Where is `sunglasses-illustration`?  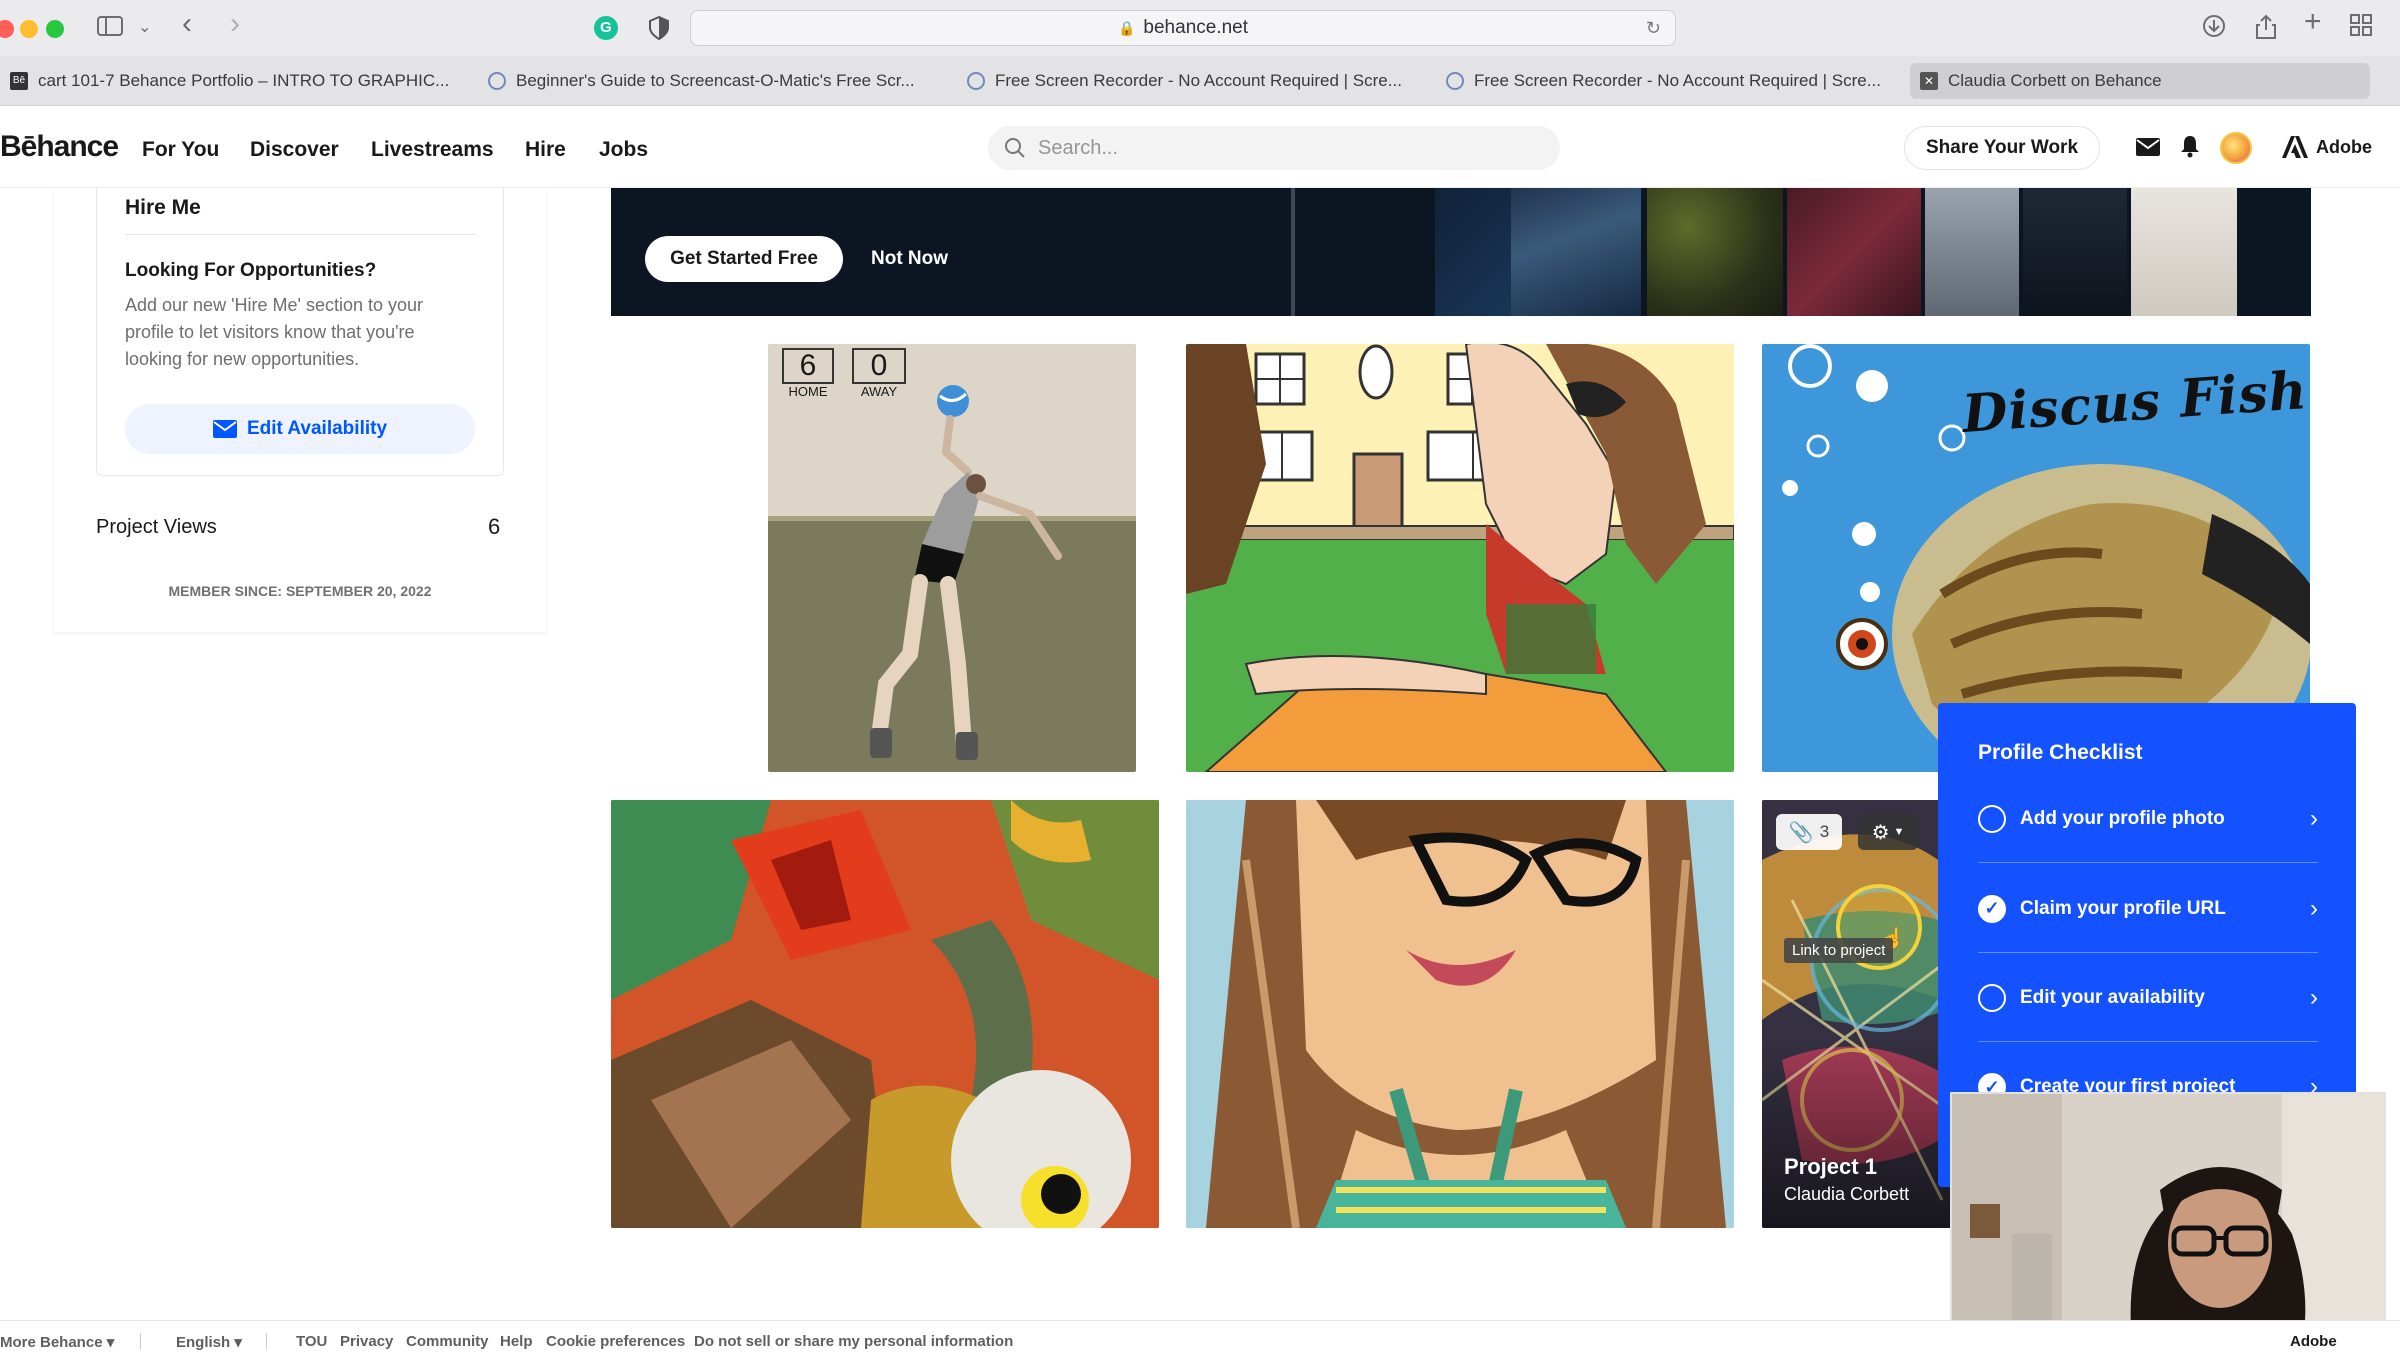 sunglasses-illustration is located at coordinates (1460, 558).